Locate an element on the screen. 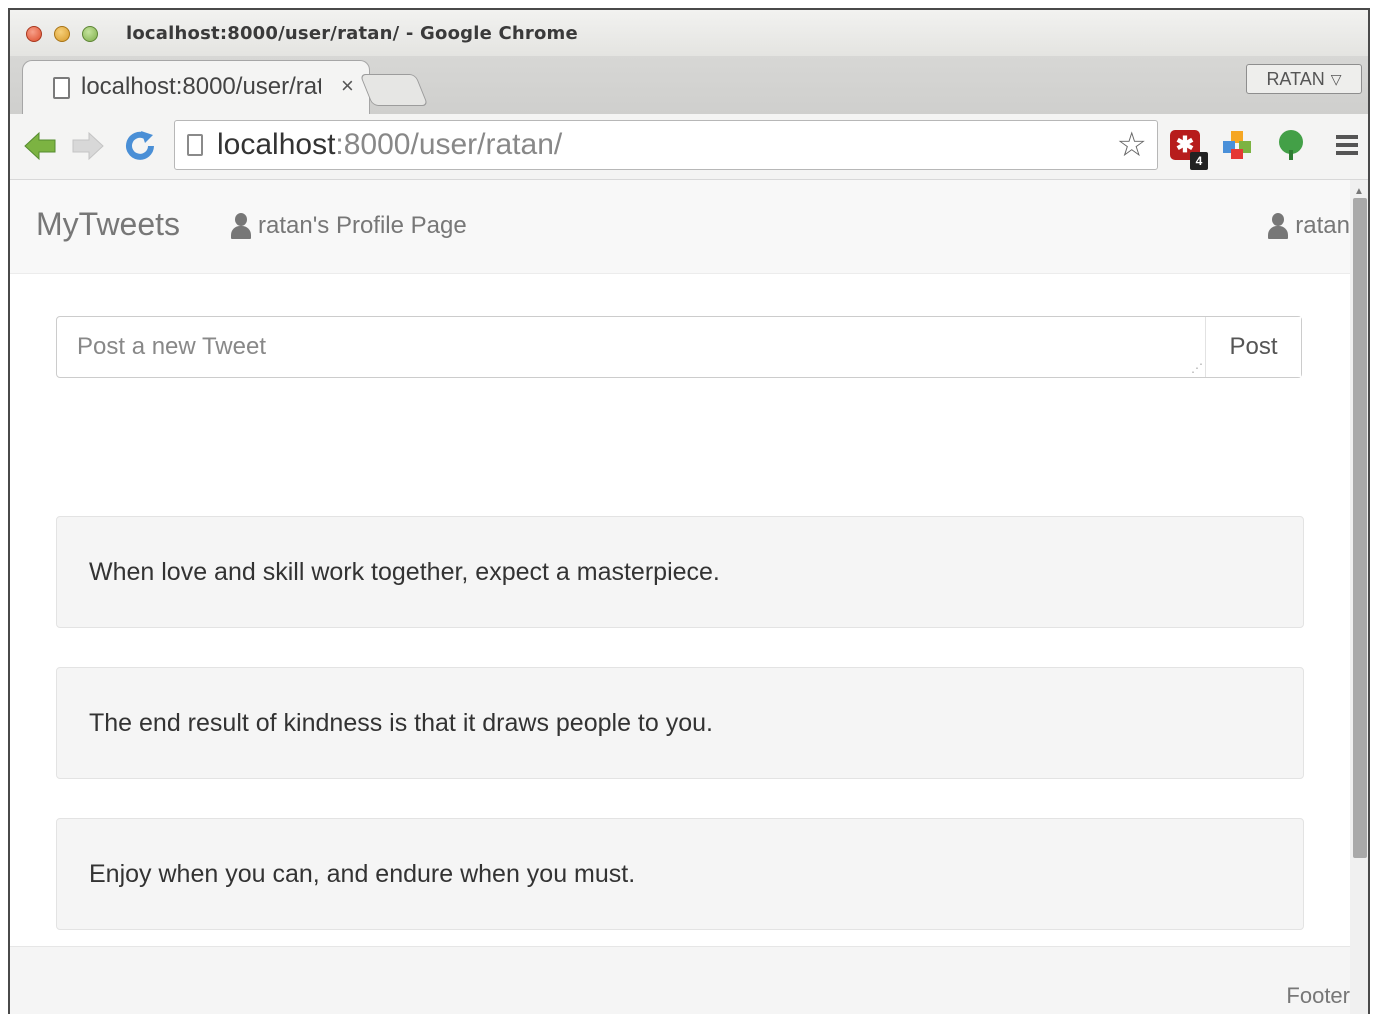  tab-active: localhost:8000/user/rat × is located at coordinates (196, 87).